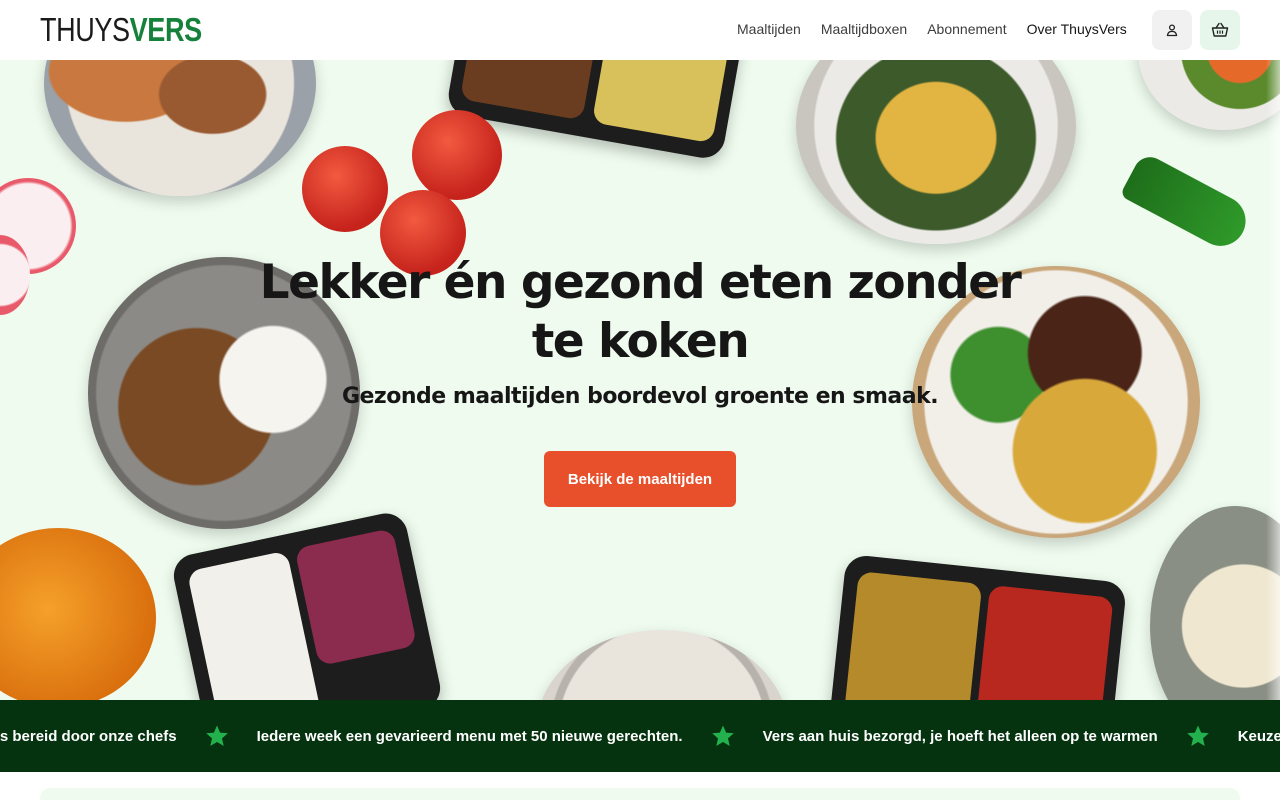 This screenshot has width=1280, height=800. I want to click on tomatoes-image, so click(345, 189).